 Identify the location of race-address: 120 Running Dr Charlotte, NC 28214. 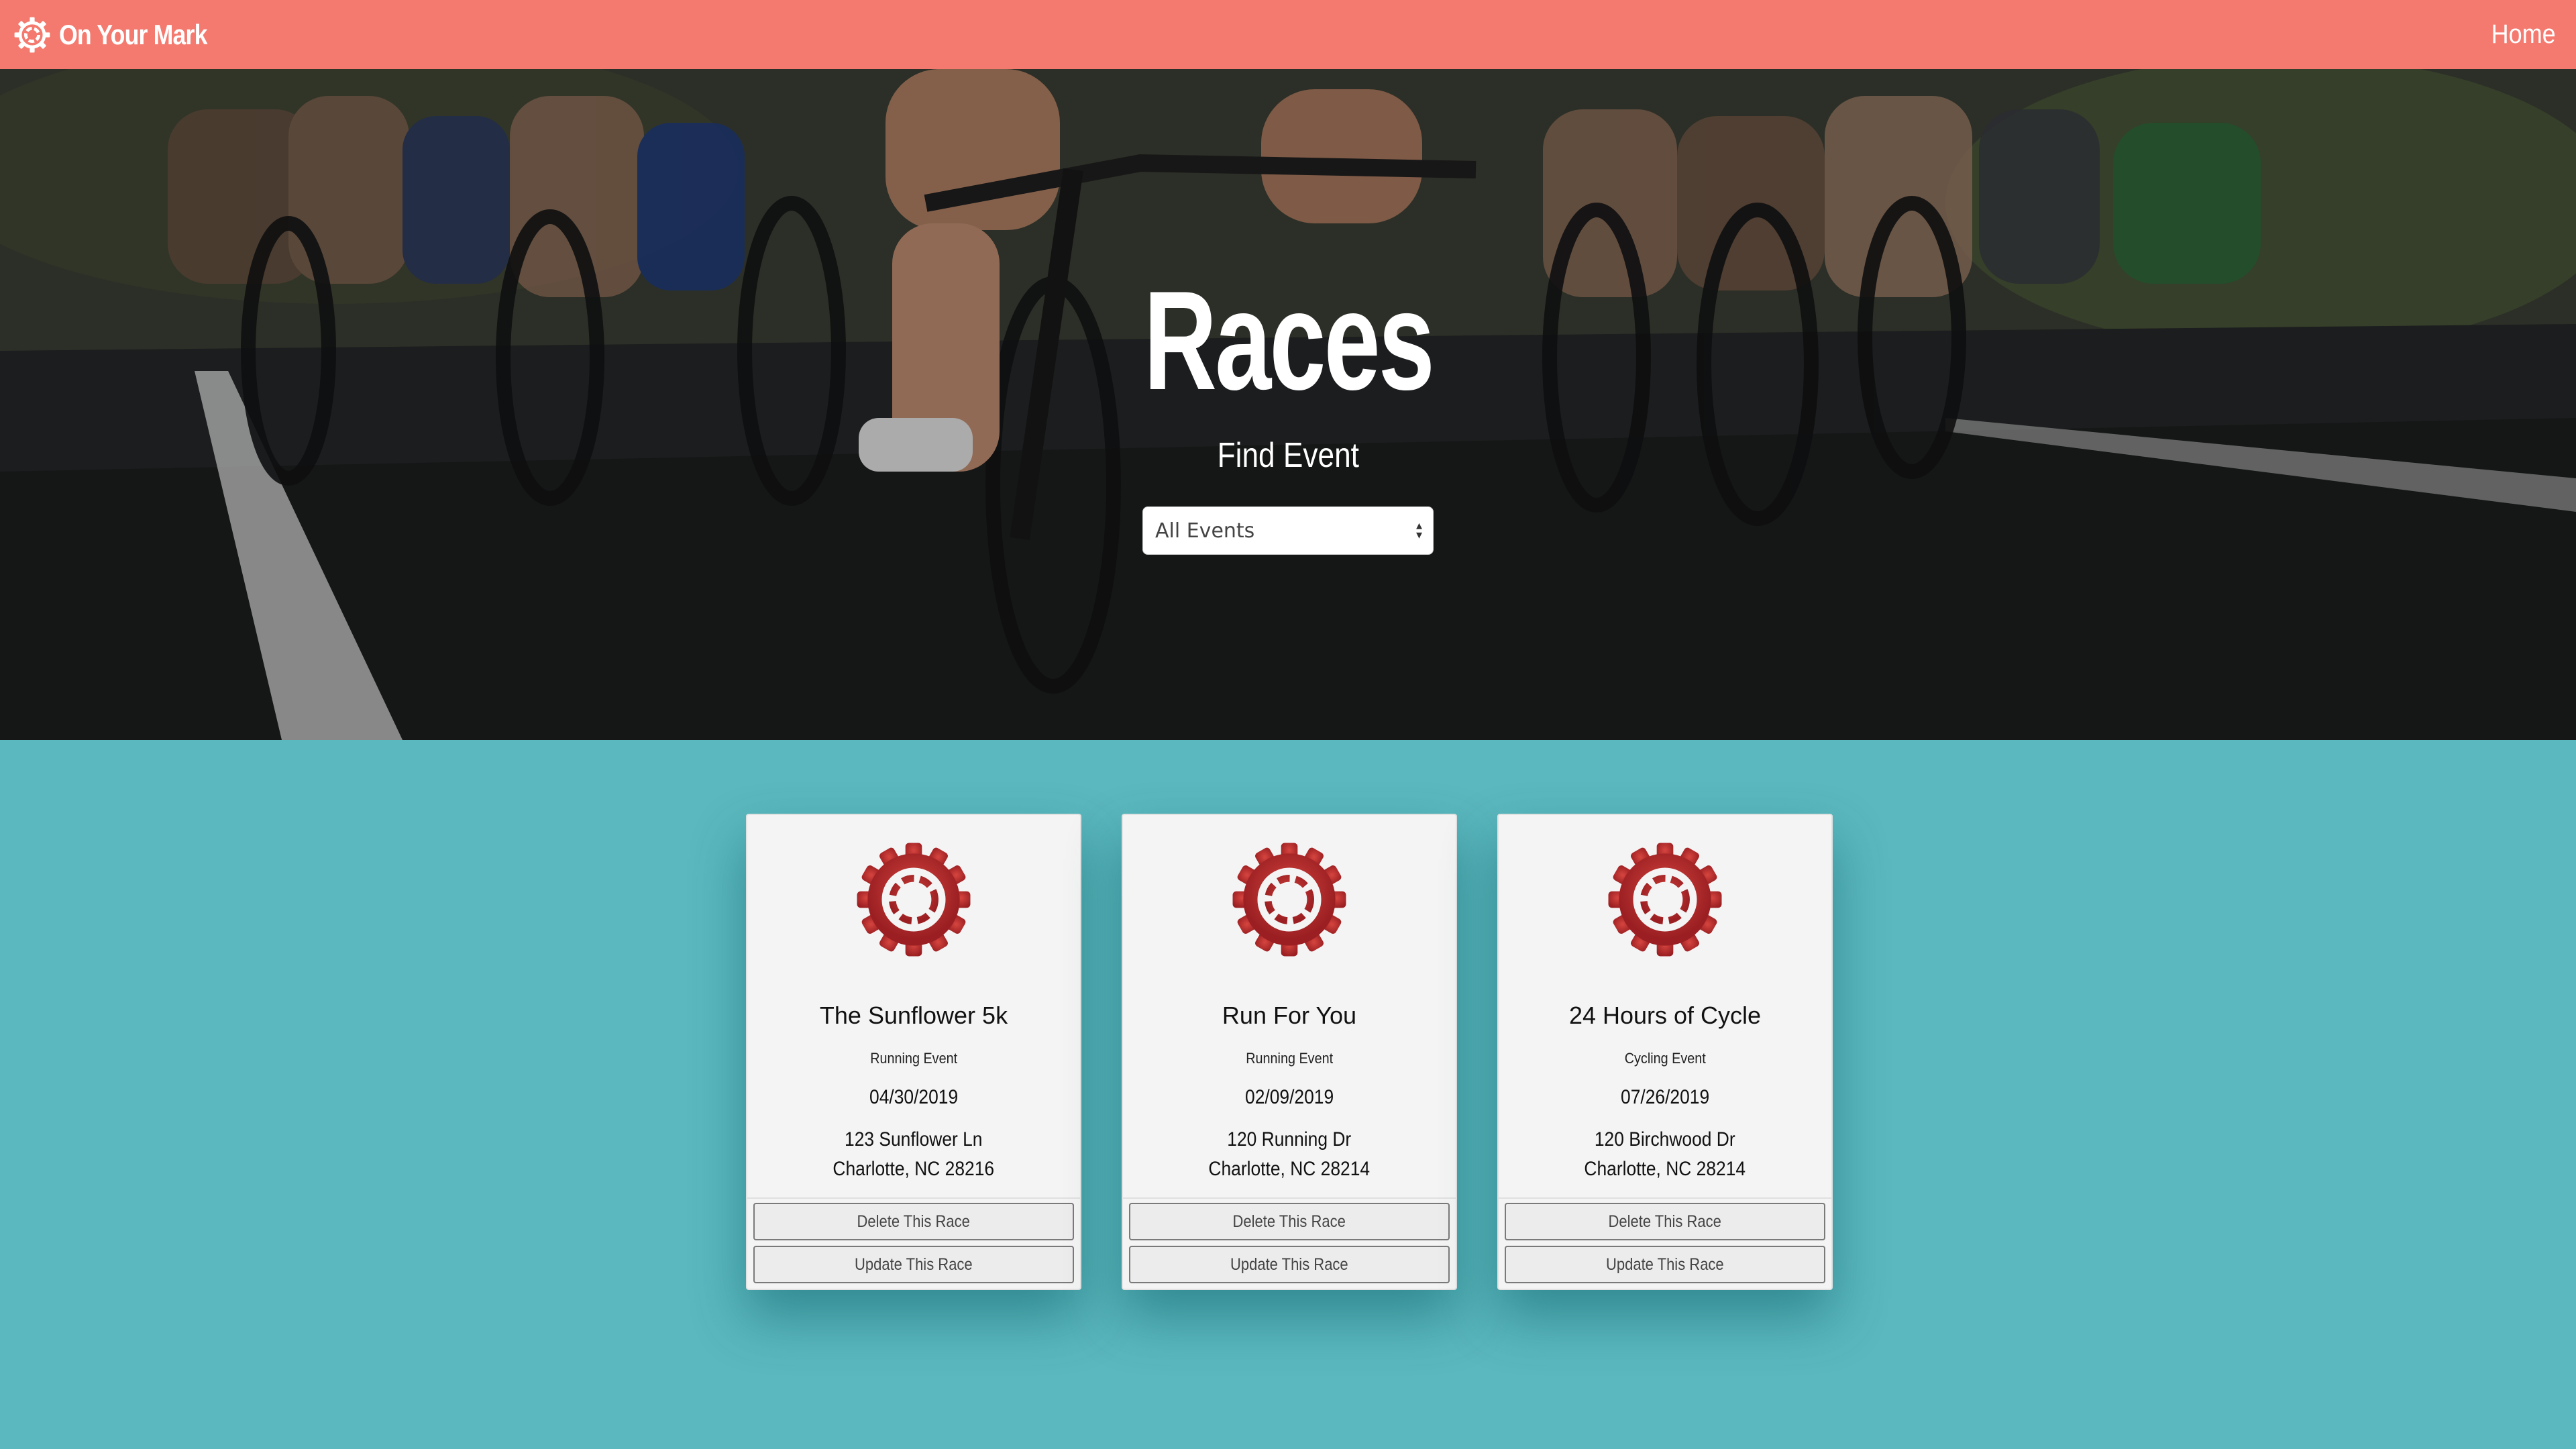
(1290, 1154).